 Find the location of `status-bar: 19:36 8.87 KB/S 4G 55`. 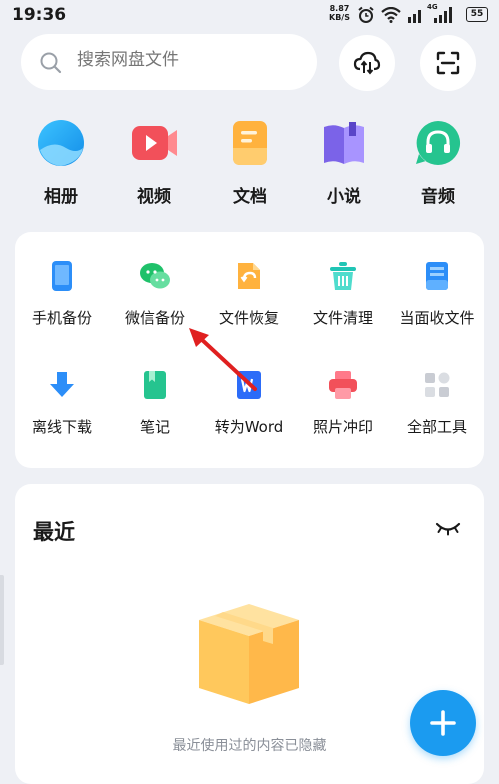

status-bar: 19:36 8.87 KB/S 4G 55 is located at coordinates (249, 15).